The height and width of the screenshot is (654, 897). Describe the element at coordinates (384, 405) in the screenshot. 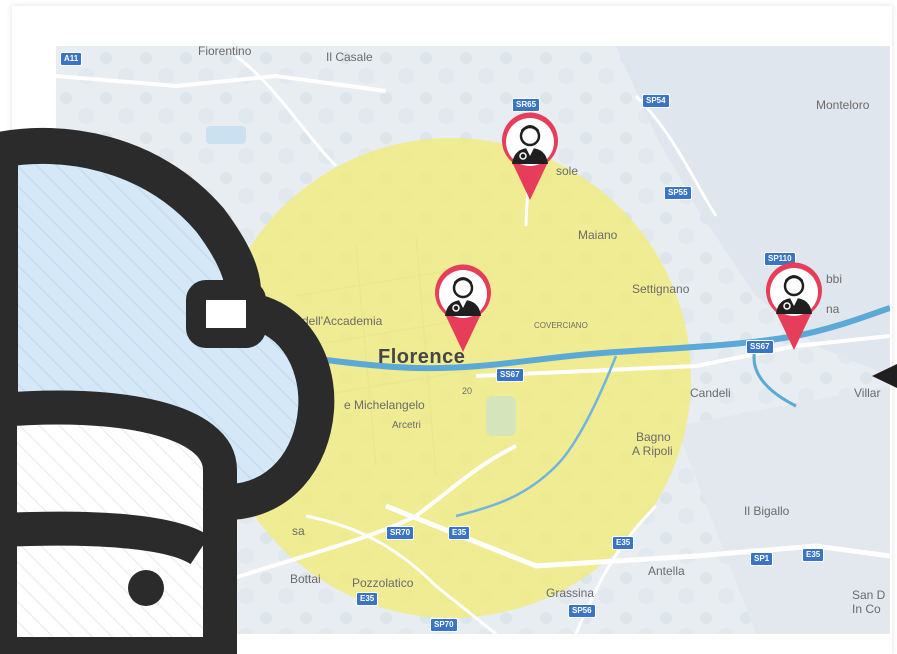

I see `label-michelangelo: e Michelangelo` at that location.